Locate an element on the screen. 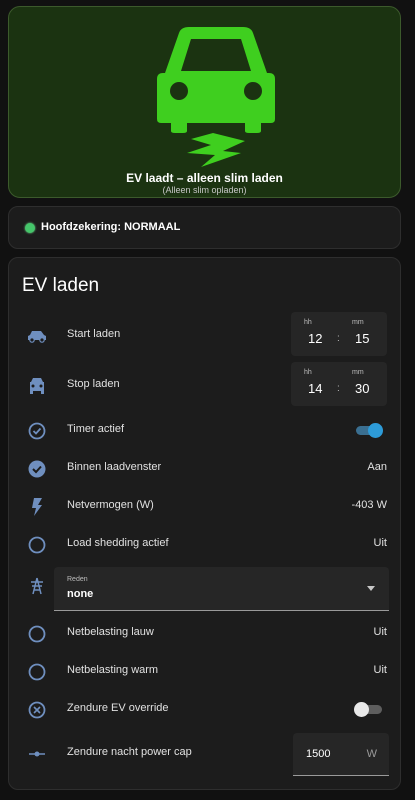  timer-actief-label: Timer actief is located at coordinates (96, 429).